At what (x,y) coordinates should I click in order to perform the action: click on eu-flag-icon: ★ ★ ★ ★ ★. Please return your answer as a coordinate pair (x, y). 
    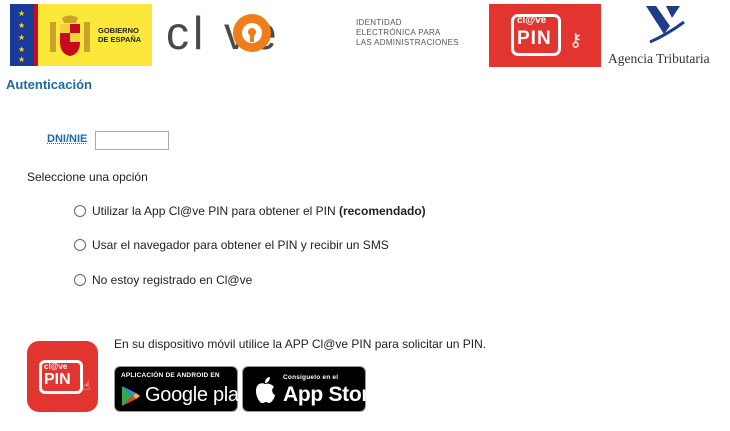
    Looking at the image, I should click on (22, 35).